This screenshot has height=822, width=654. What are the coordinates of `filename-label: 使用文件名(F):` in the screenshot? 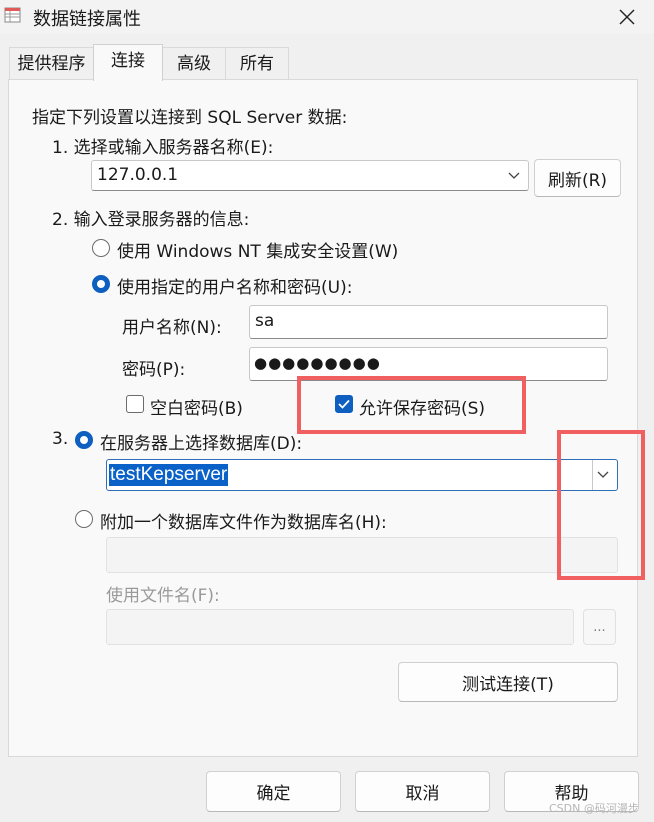 It's located at (163, 596).